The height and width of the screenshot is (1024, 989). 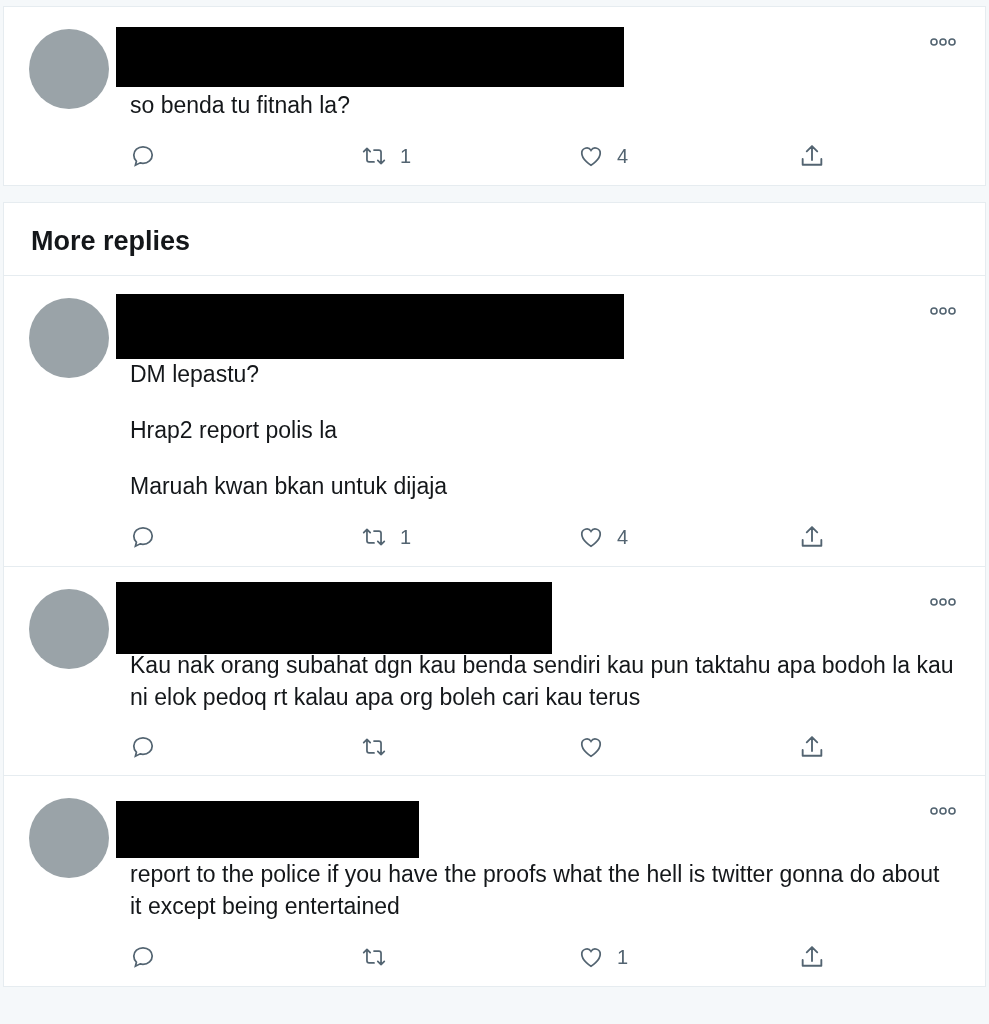 I want to click on tweet-text: Hrap2 report polis la, so click(x=234, y=430).